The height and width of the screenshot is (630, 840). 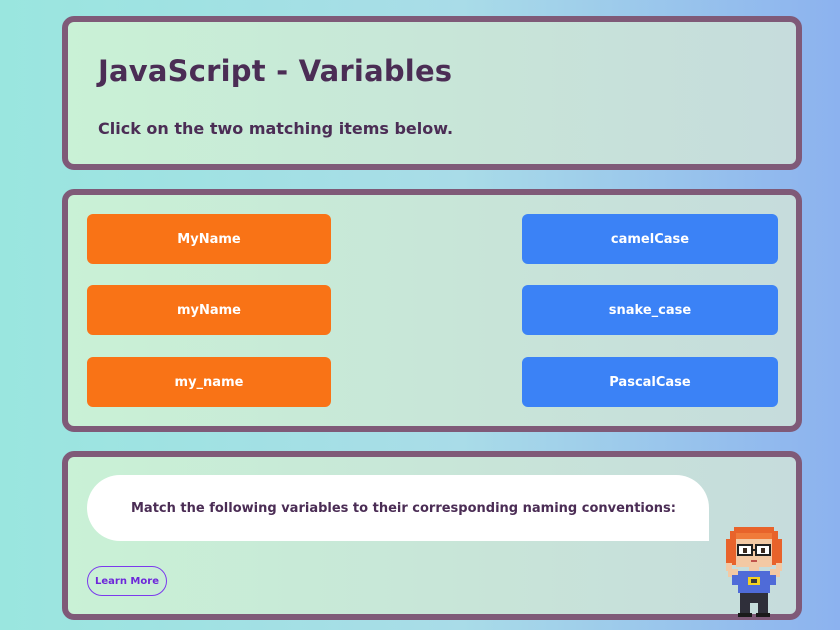 What do you see at coordinates (209, 239) in the screenshot?
I see `variable-option-MyName: MyName` at bounding box center [209, 239].